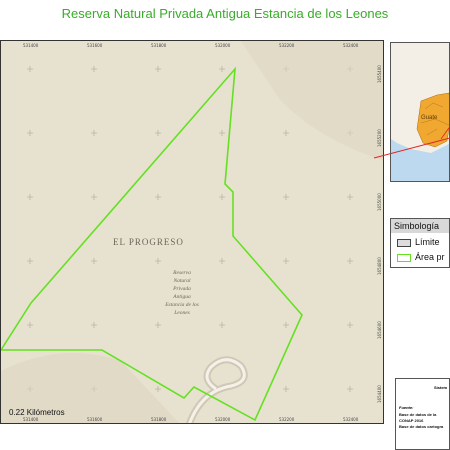 This screenshot has height=450, width=450. Describe the element at coordinates (418, 414) in the screenshot. I see `info-line-0: Base de datos de la` at that location.